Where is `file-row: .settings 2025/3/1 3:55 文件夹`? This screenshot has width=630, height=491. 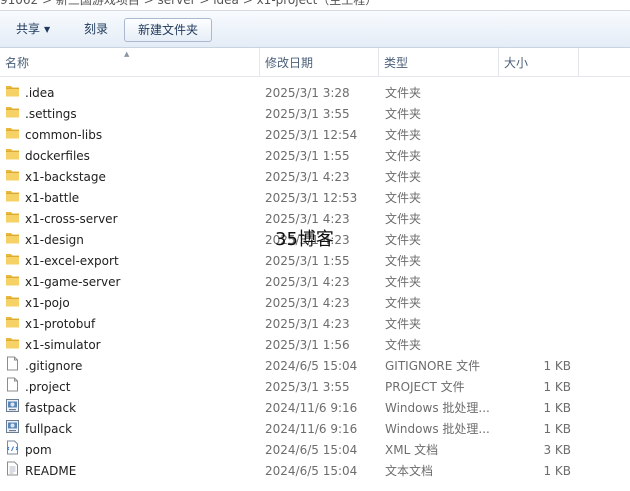
file-row: .settings 2025/3/1 3:55 文件夹 is located at coordinates (315, 114).